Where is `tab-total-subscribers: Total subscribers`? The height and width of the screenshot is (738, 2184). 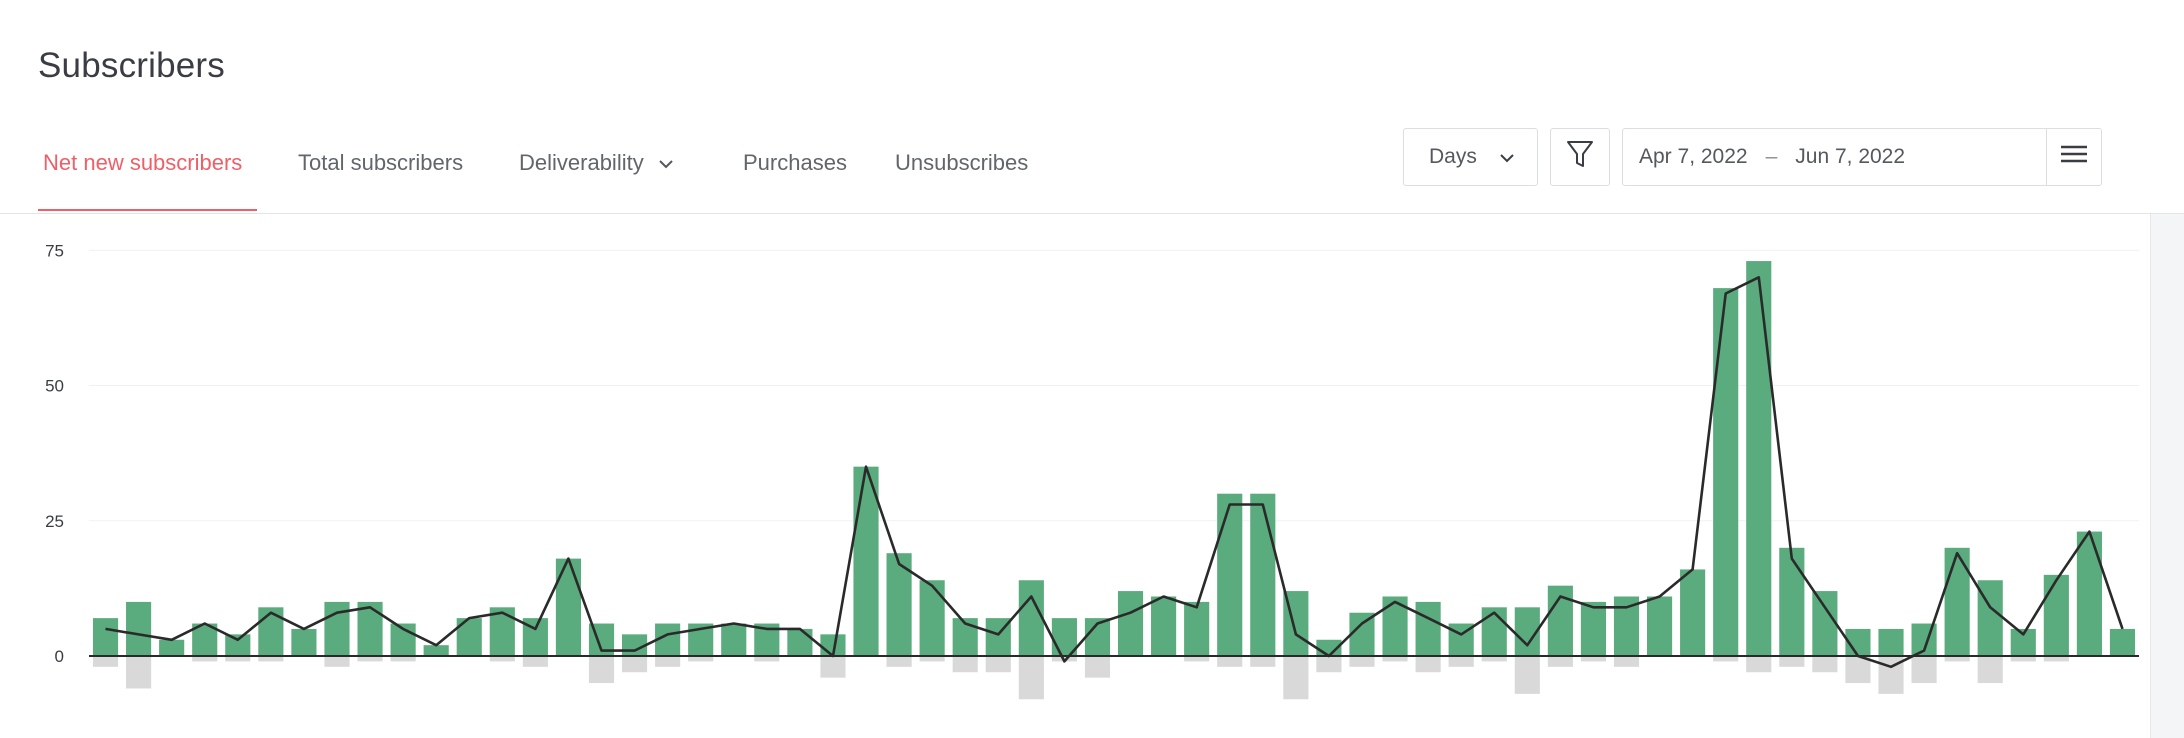 tab-total-subscribers: Total subscribers is located at coordinates (380, 163).